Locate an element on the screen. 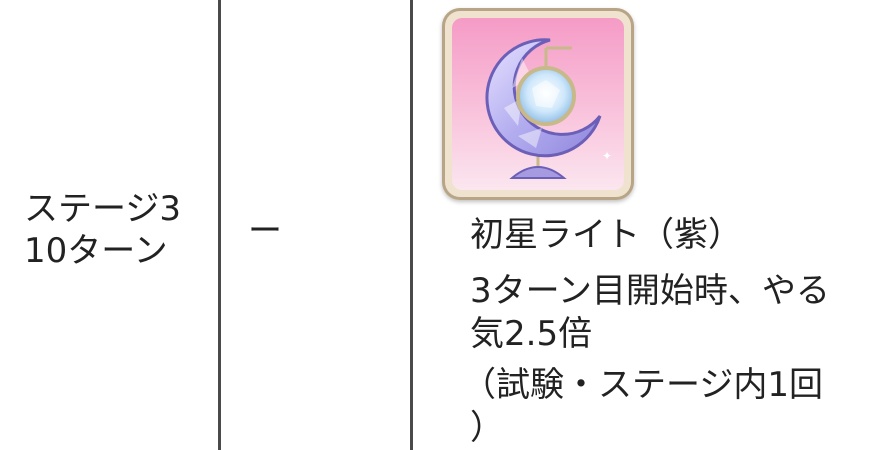 This screenshot has width=893, height=450. item-name: 初星ライト（紫） is located at coordinates (606, 235).